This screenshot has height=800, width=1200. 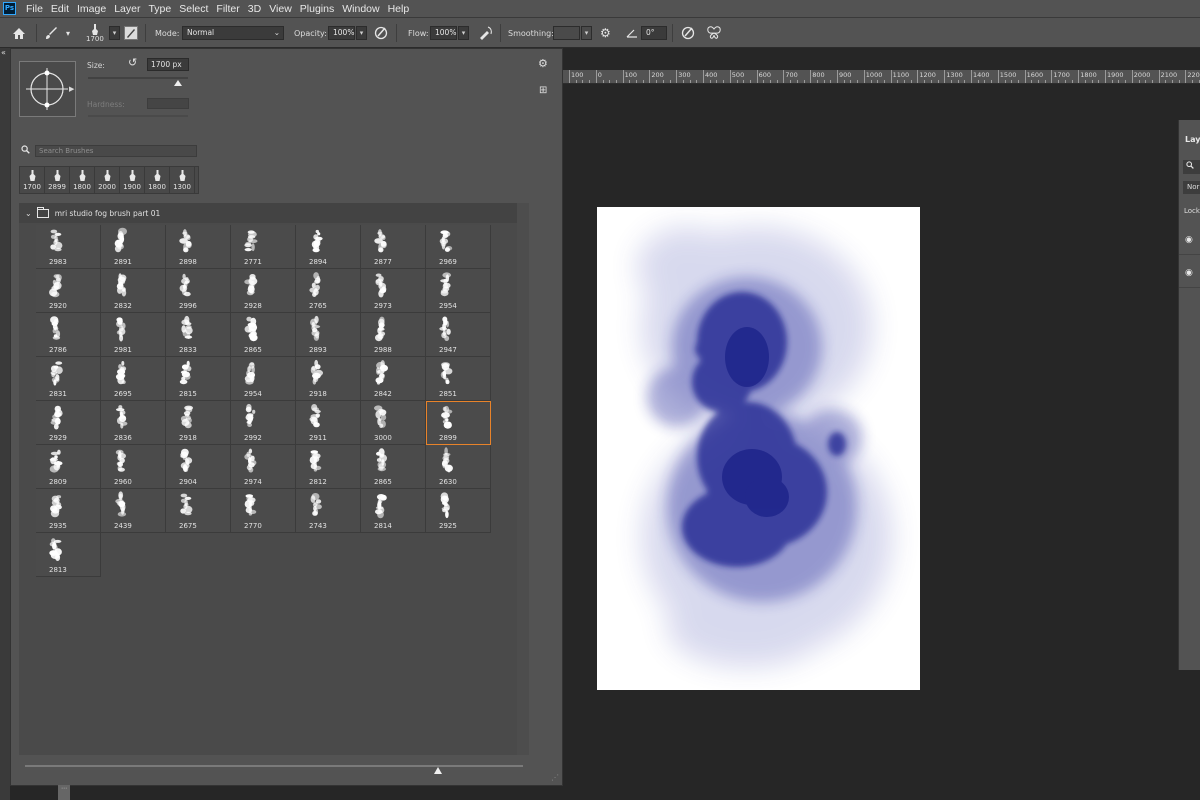 I want to click on brush-preset: 2935, so click(x=68, y=511).